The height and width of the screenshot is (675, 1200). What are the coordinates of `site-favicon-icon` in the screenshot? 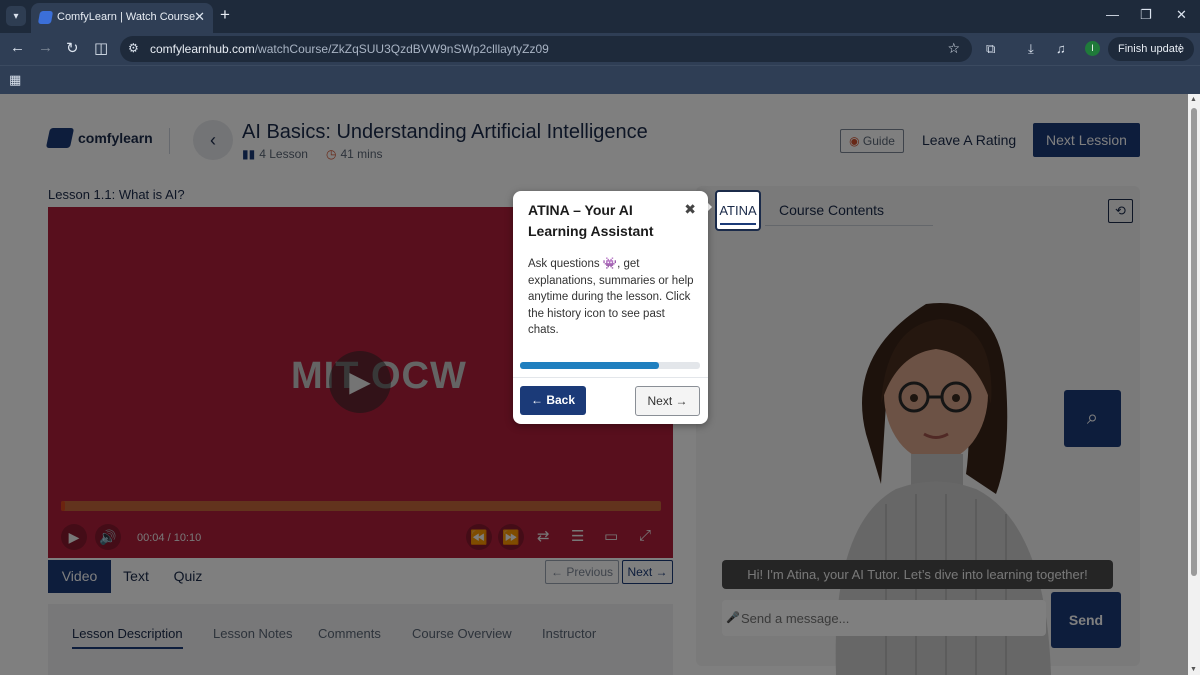 It's located at (45, 17).